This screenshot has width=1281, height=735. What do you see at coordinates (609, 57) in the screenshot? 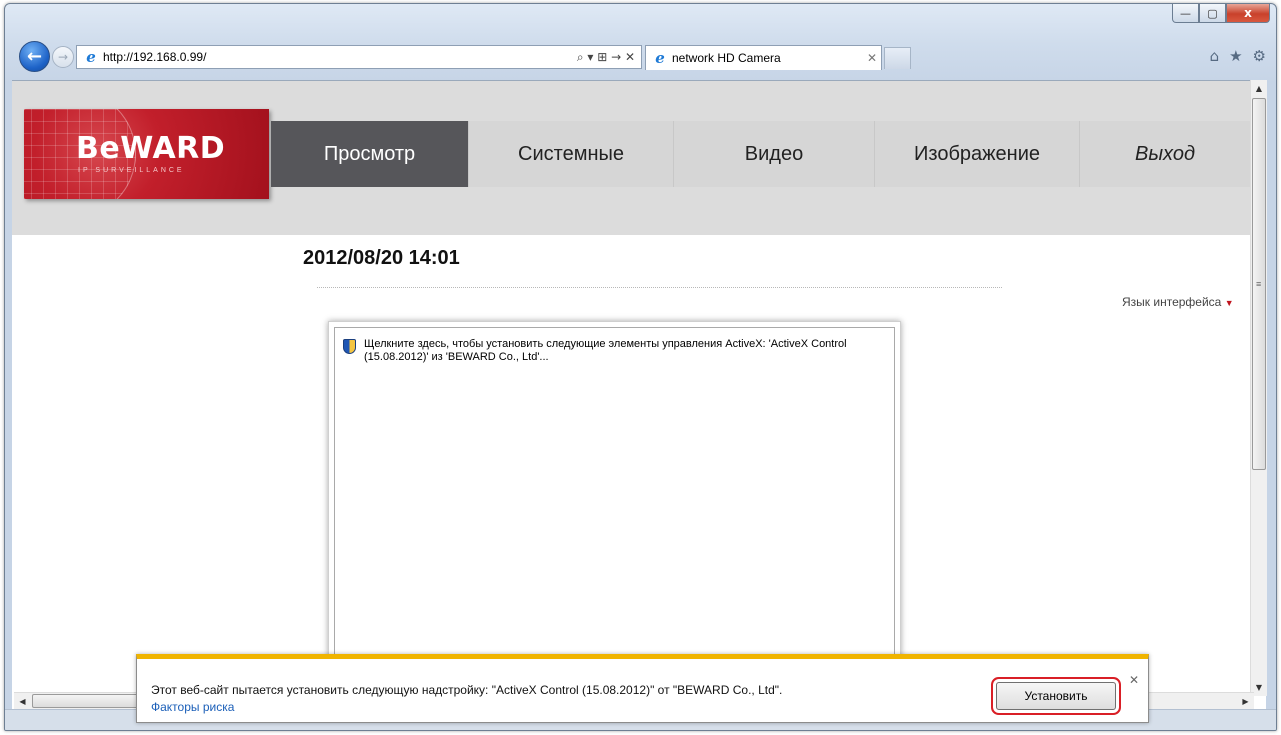
I see `address-tools-icons: ⌕ ▾ ⊞ → ✕` at bounding box center [609, 57].